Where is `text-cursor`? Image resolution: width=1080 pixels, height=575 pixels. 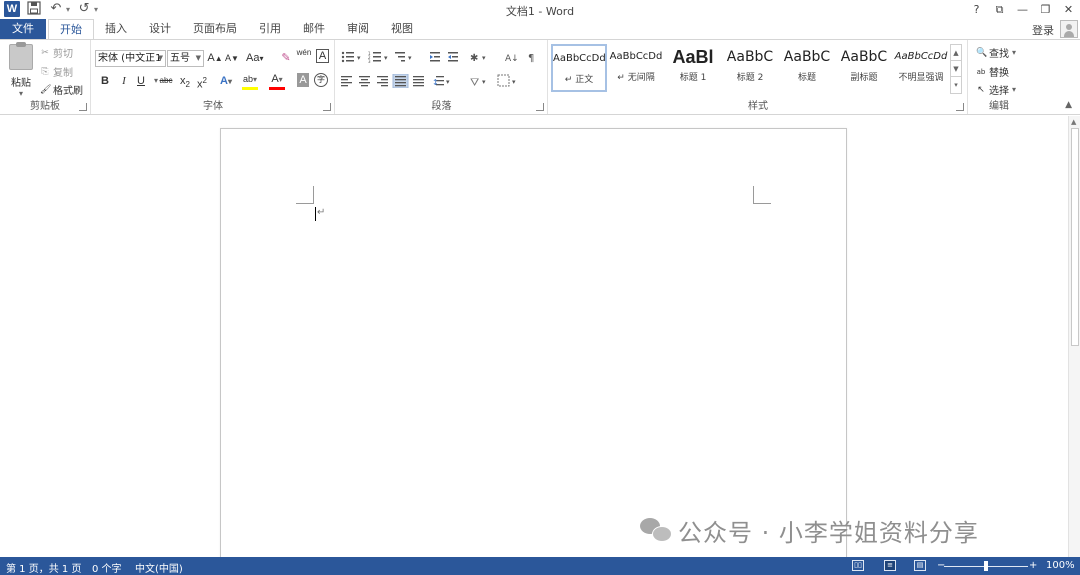 text-cursor is located at coordinates (315, 214).